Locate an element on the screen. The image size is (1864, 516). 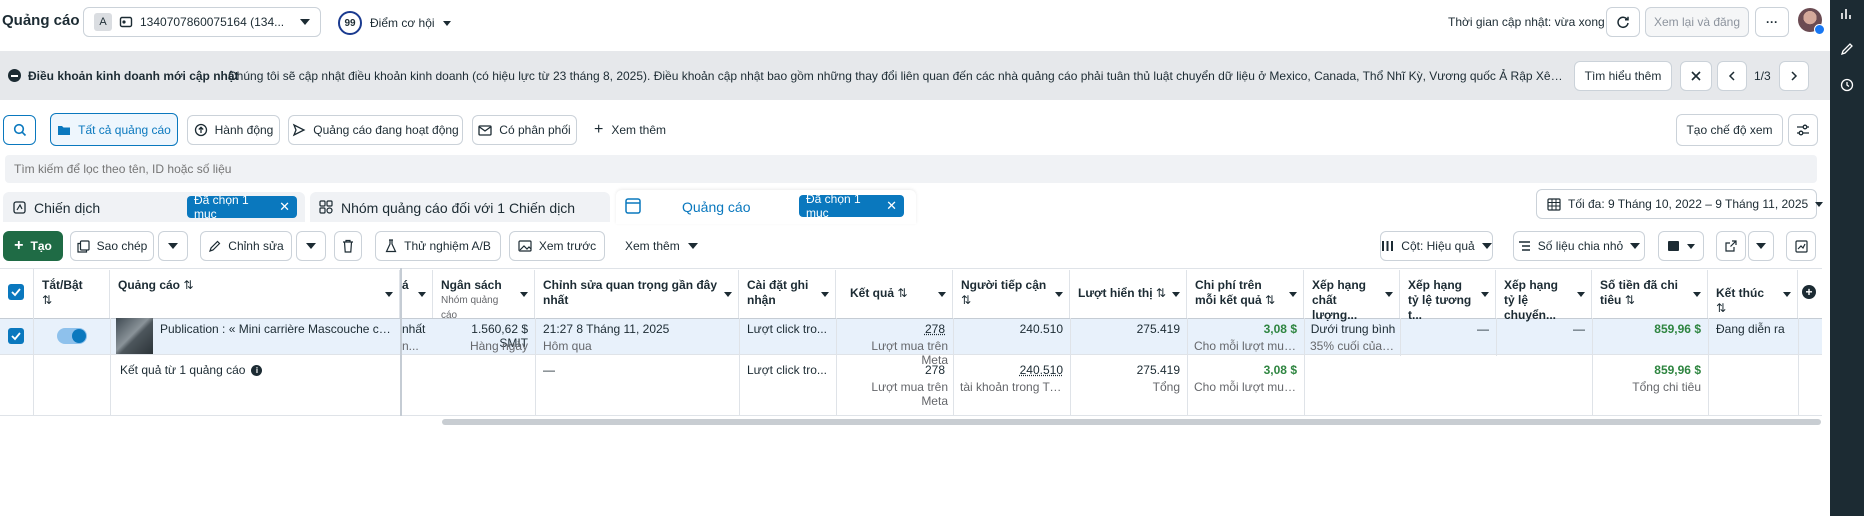
create-view-button: Tạo chế độ xem is located at coordinates (1729, 130).